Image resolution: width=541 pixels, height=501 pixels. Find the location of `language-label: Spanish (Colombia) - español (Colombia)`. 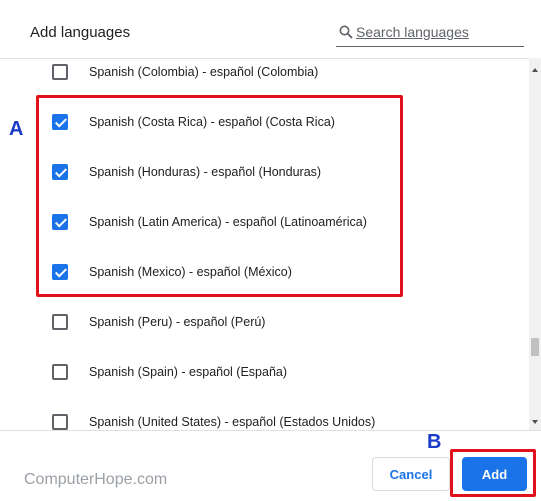

language-label: Spanish (Colombia) - español (Colombia) is located at coordinates (204, 72).